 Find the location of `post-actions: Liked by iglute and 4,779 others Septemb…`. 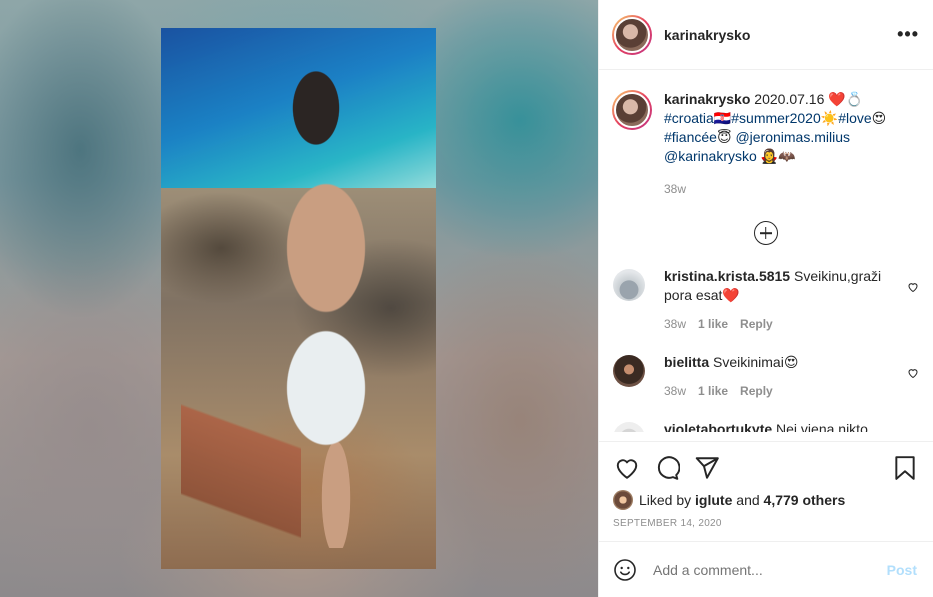

post-actions: Liked by iglute and 4,779 others Septemb… is located at coordinates (766, 491).